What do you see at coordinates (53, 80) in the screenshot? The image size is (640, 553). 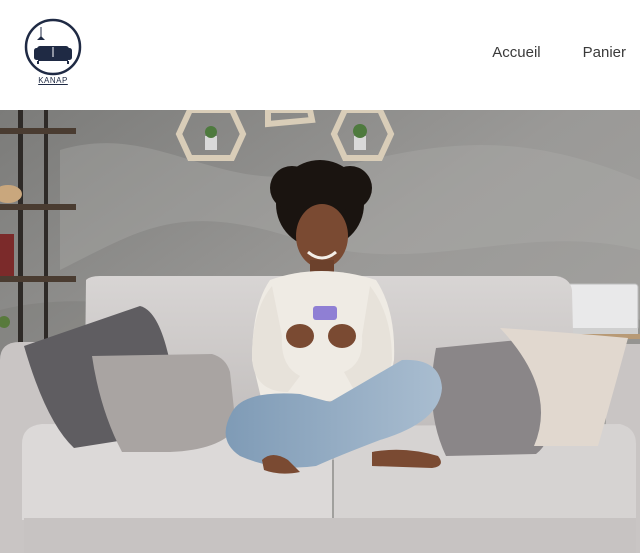 I see `brand-name: KANAP` at bounding box center [53, 80].